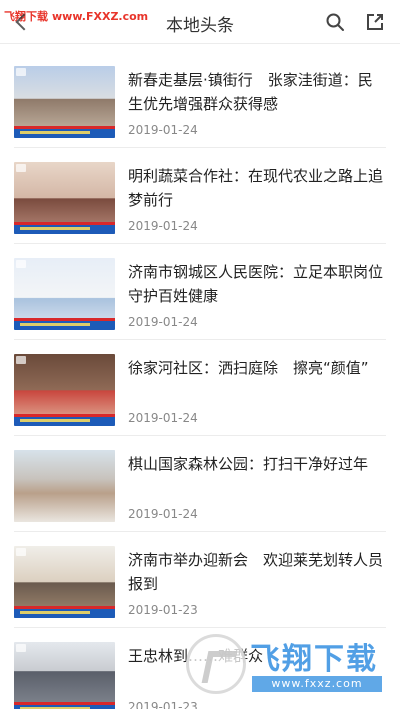 The width and height of the screenshot is (400, 709). What do you see at coordinates (314, 659) in the screenshot?
I see `bottom-watermark-name: 飞翔下载` at bounding box center [314, 659].